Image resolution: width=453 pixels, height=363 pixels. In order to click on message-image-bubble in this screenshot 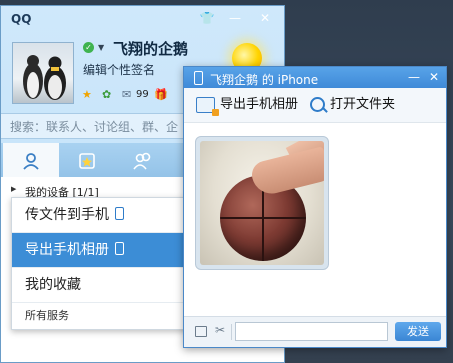, I will do `click(262, 203)`.